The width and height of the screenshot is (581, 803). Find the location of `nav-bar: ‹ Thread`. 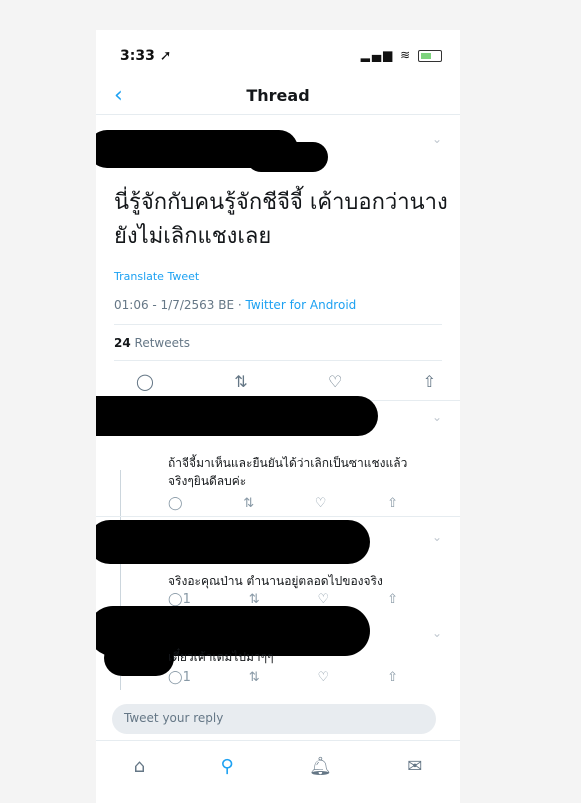

nav-bar: ‹ Thread is located at coordinates (278, 98).